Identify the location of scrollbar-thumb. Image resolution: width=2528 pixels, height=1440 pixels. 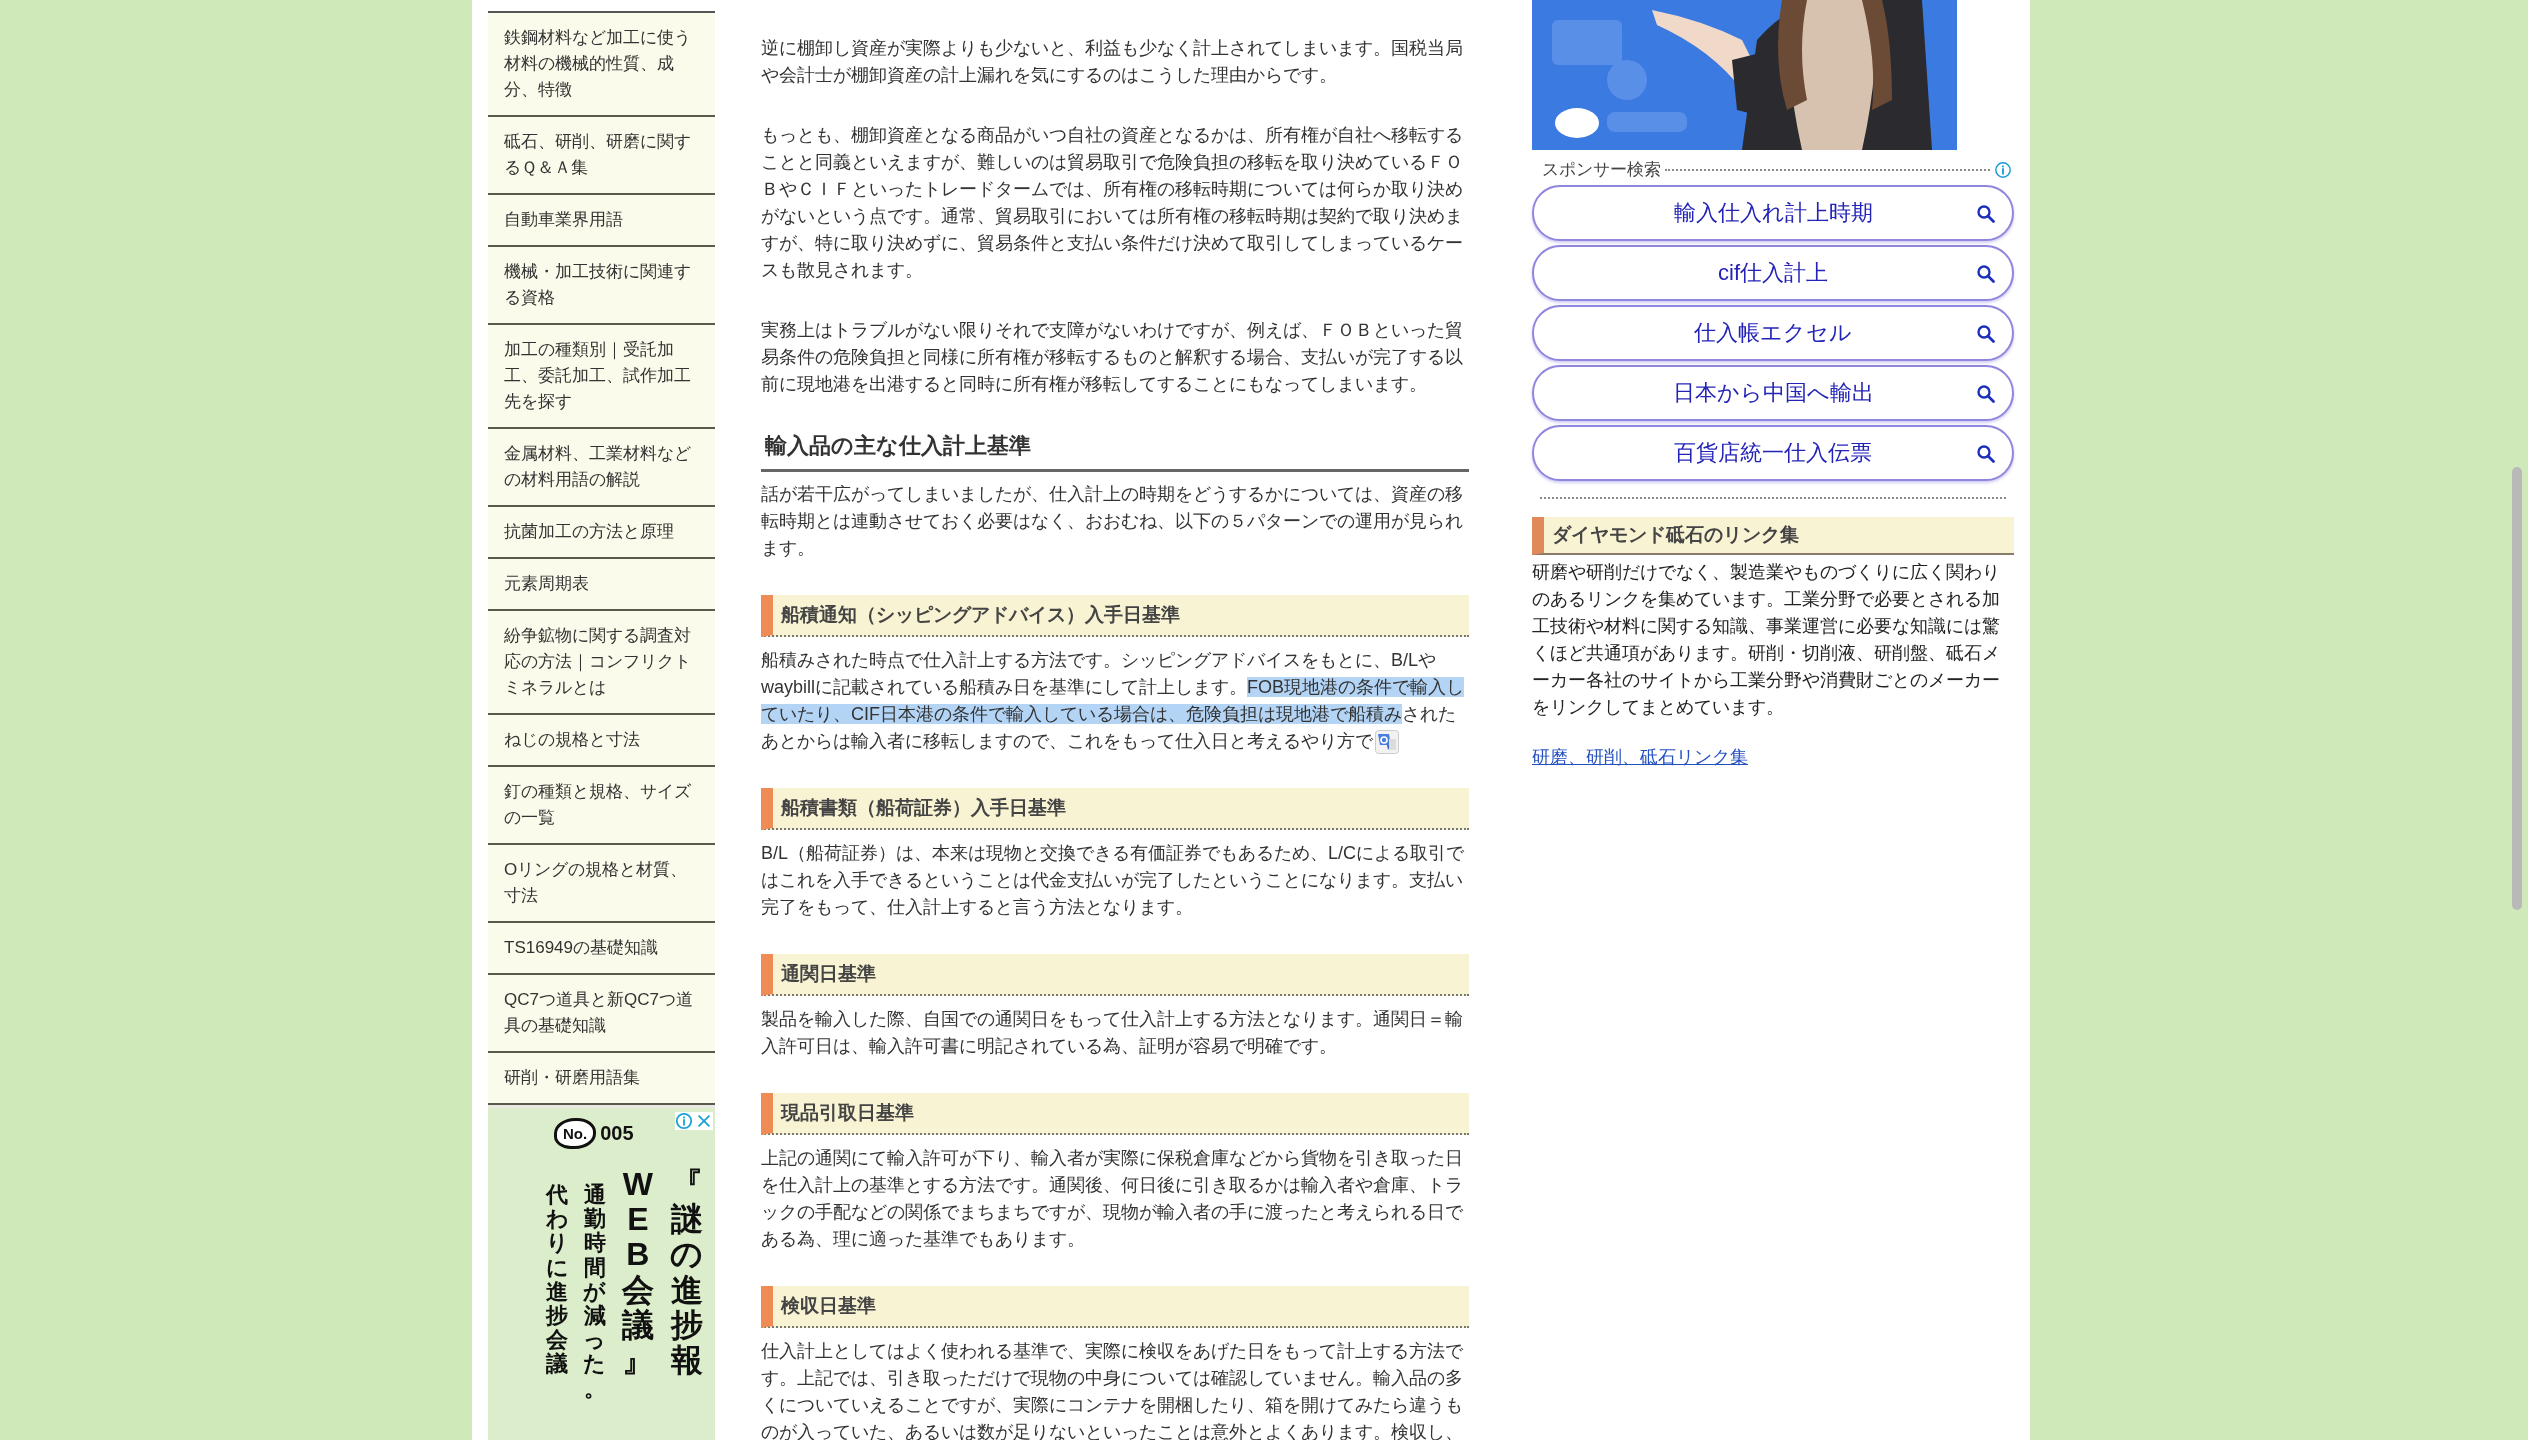
(2517, 688).